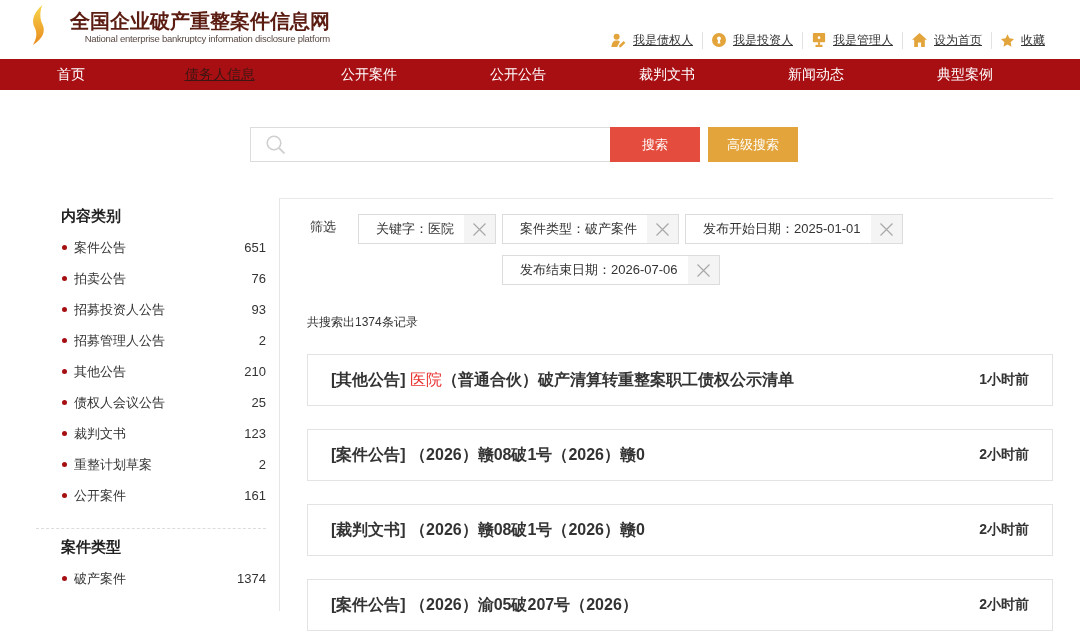  I want to click on monitor-icon, so click(819, 40).